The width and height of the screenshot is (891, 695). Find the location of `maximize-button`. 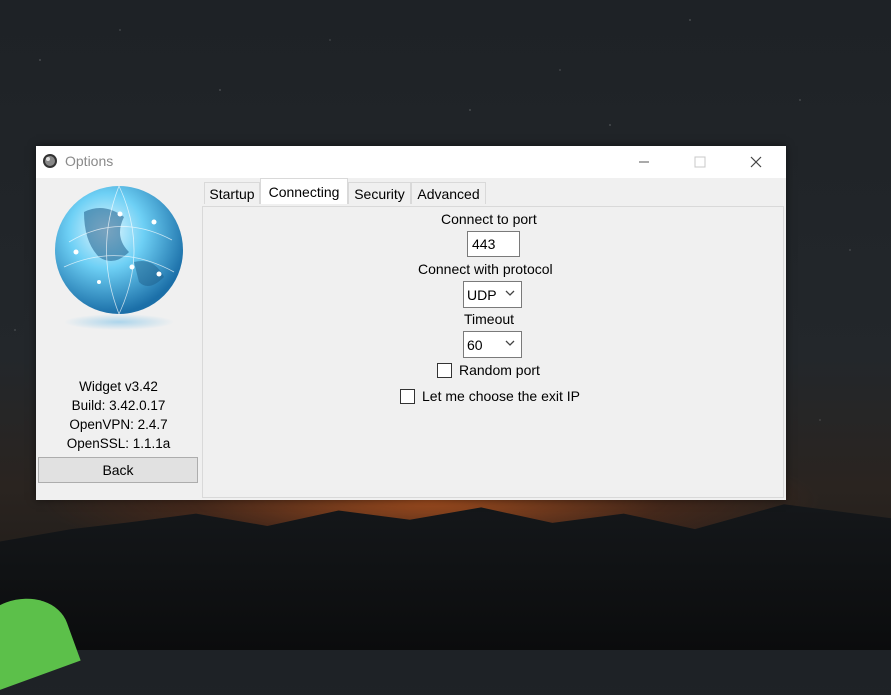

maximize-button is located at coordinates (700, 162).